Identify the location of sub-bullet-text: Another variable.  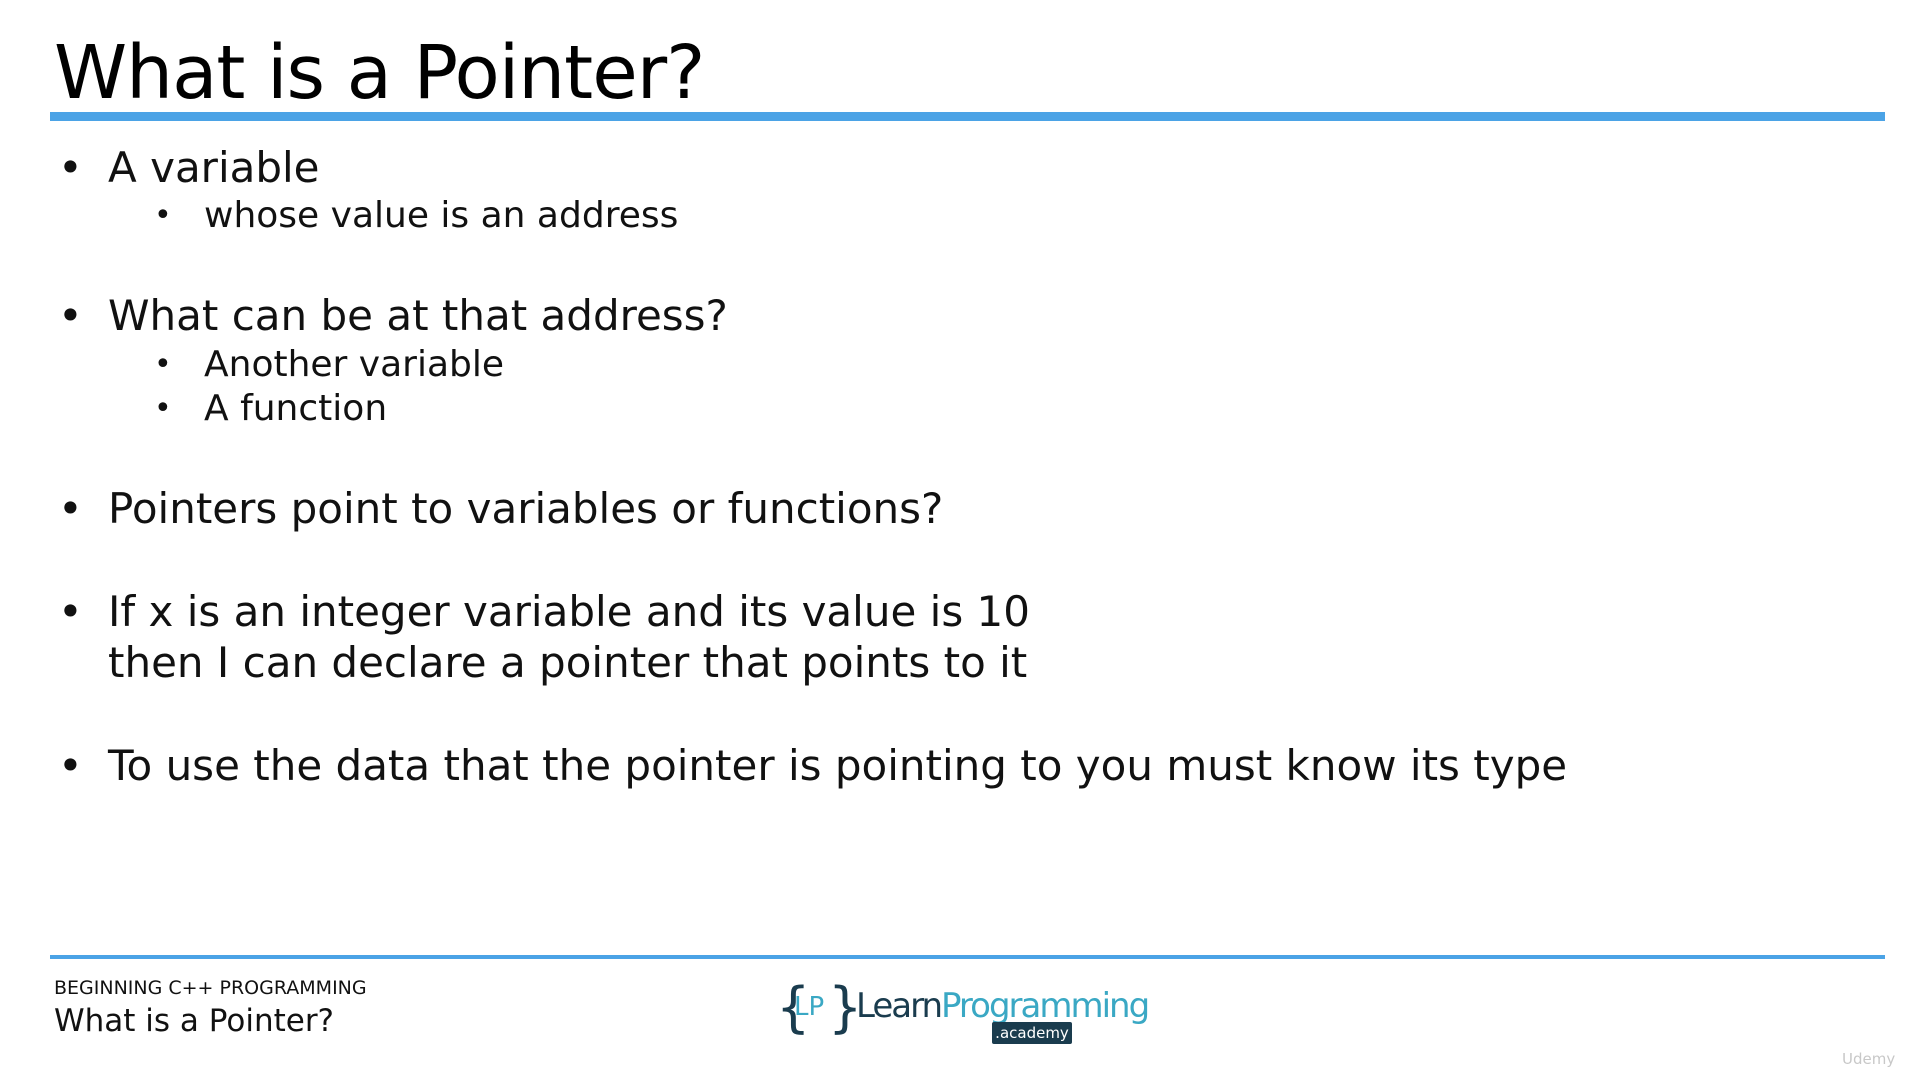
(354, 364).